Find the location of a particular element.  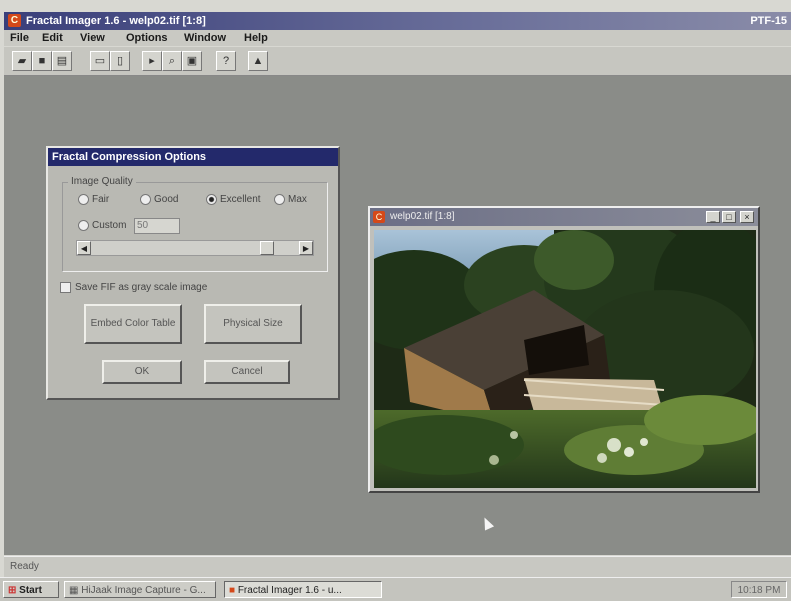

custom-quality-input: 50 is located at coordinates (157, 226).